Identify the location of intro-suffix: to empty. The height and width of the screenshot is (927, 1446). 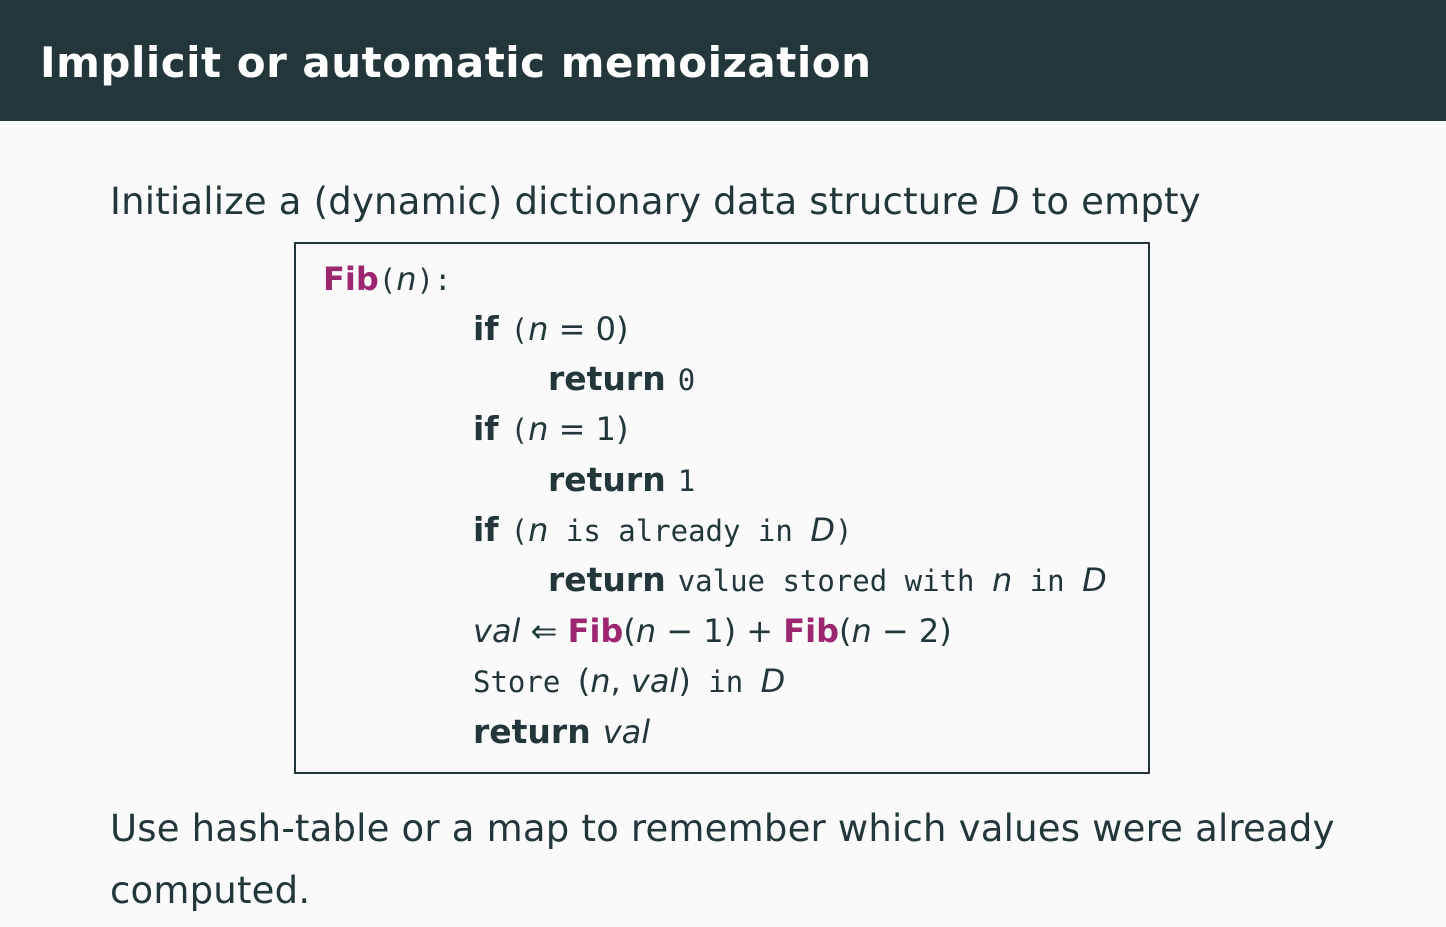
(1110, 201).